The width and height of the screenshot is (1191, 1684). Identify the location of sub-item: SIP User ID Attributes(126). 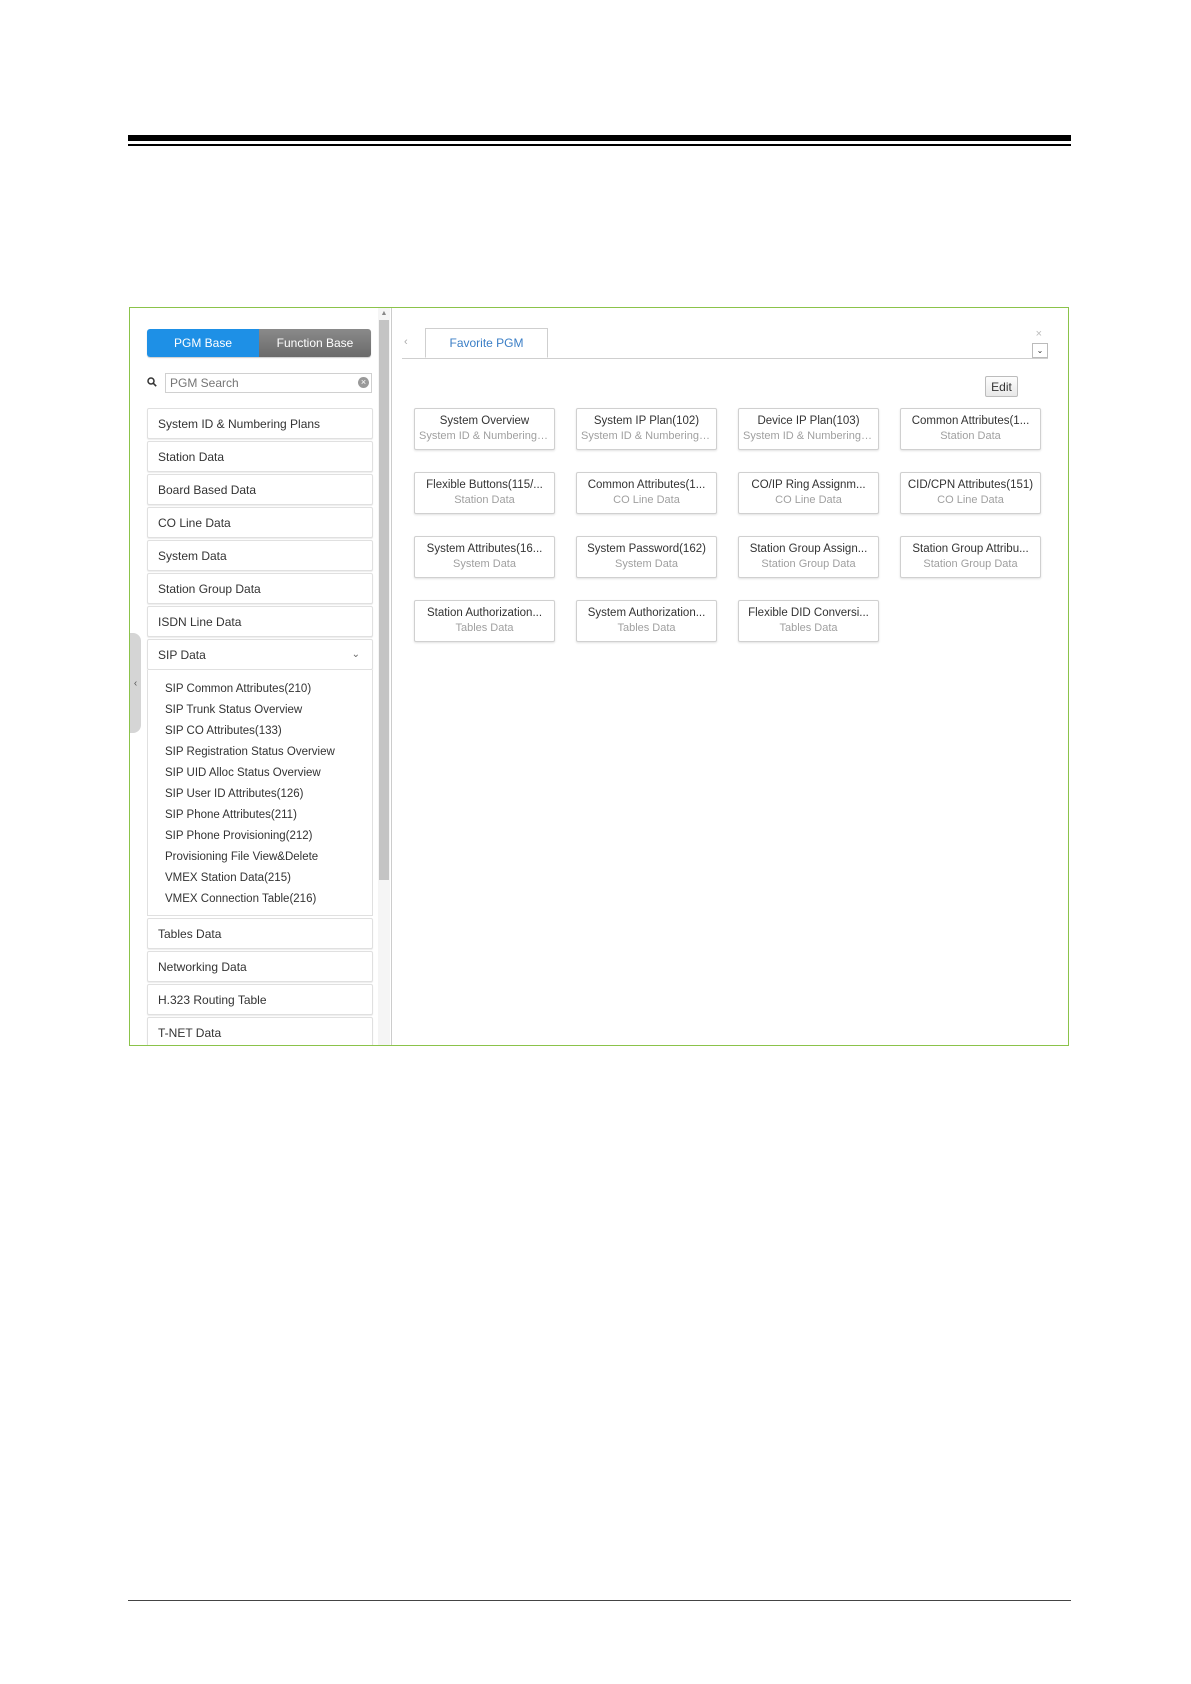
(260, 793).